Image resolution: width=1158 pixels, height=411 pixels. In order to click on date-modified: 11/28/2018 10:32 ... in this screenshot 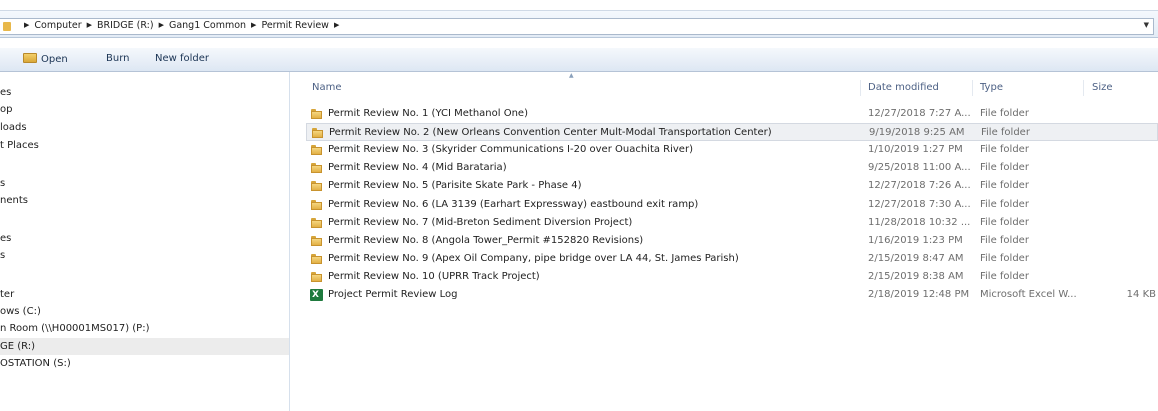, I will do `click(919, 222)`.